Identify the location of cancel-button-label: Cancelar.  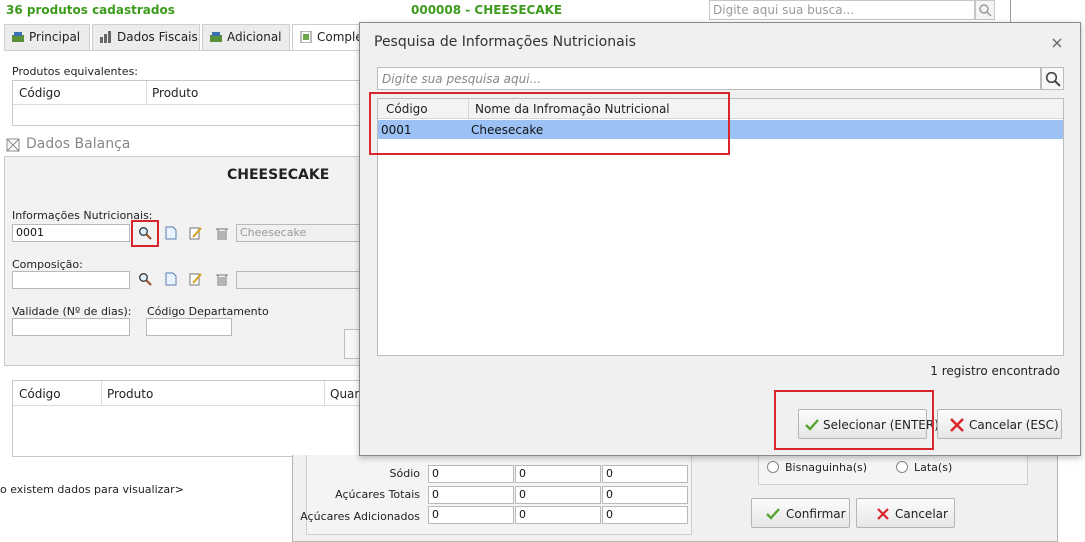
(921, 514).